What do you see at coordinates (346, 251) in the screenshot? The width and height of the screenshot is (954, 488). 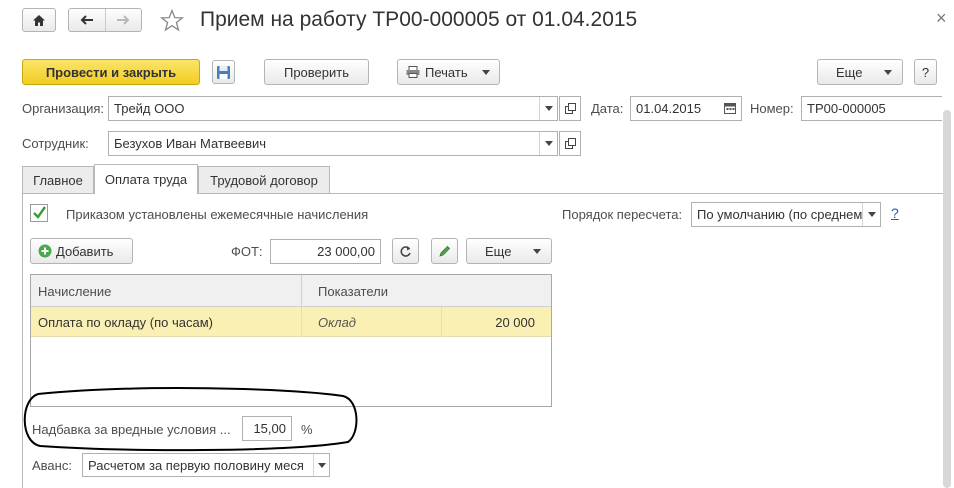 I see `fot-value: 23 000,00` at bounding box center [346, 251].